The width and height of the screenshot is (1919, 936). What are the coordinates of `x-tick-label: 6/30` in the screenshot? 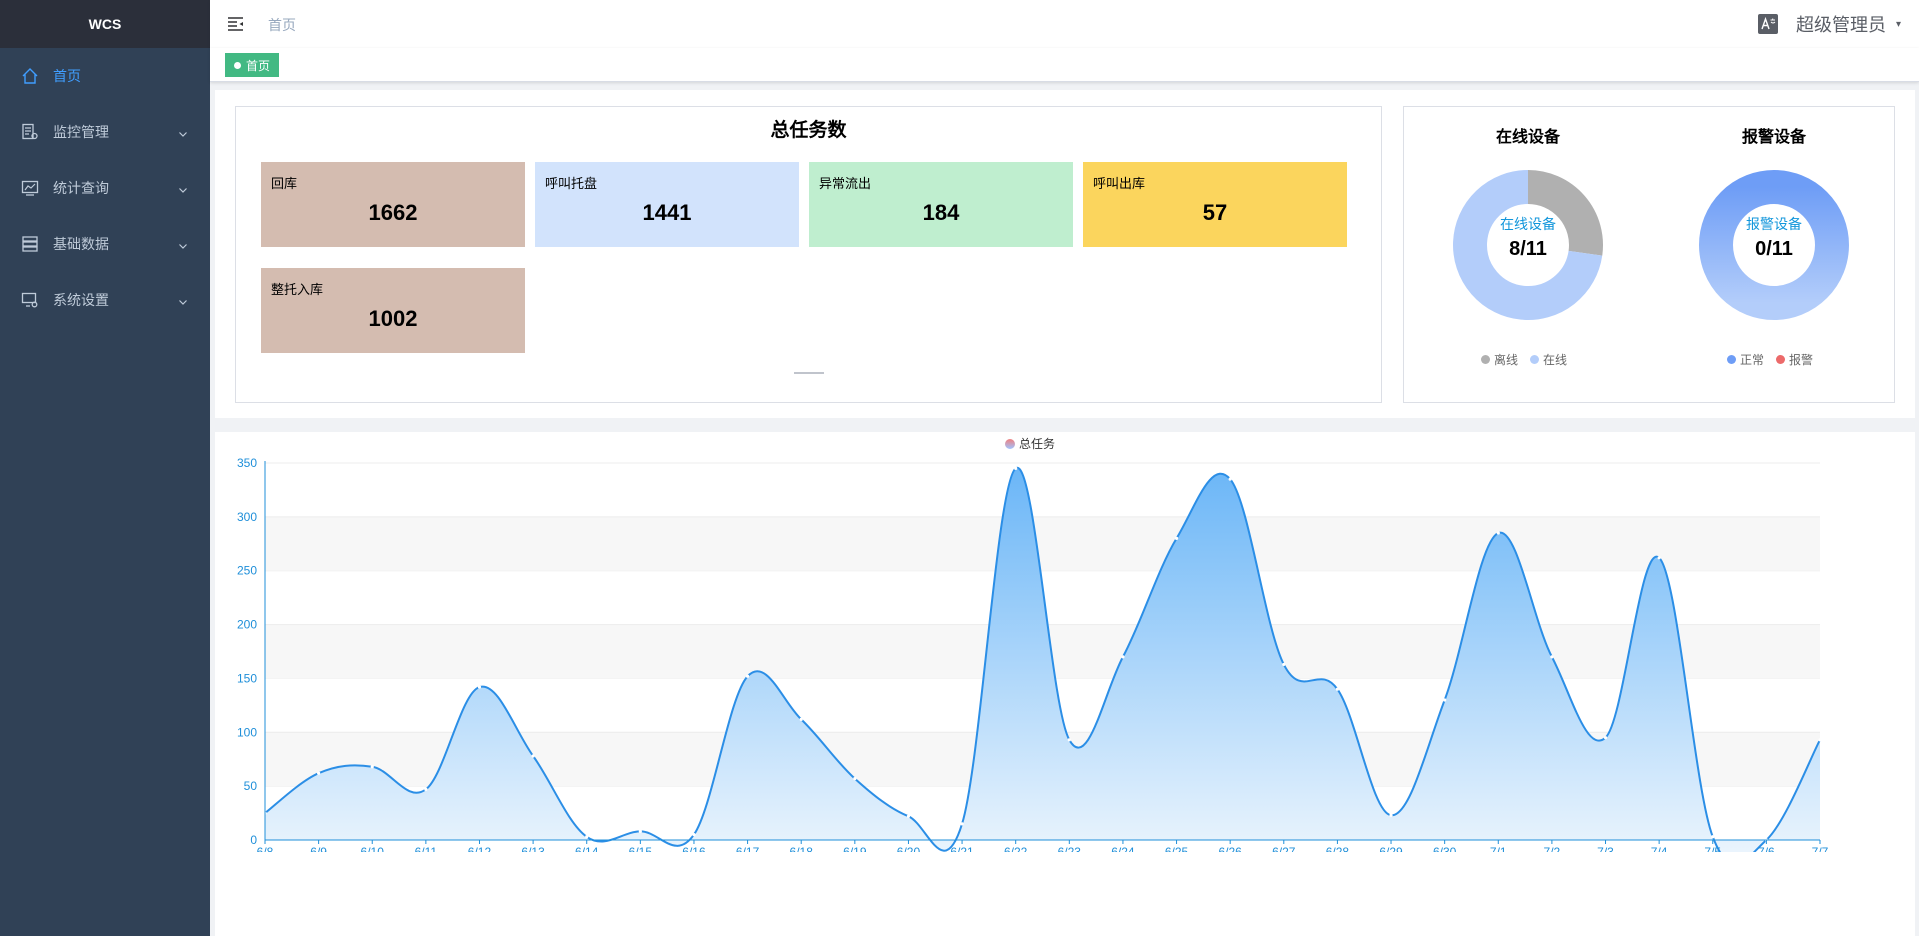 It's located at (1445, 848).